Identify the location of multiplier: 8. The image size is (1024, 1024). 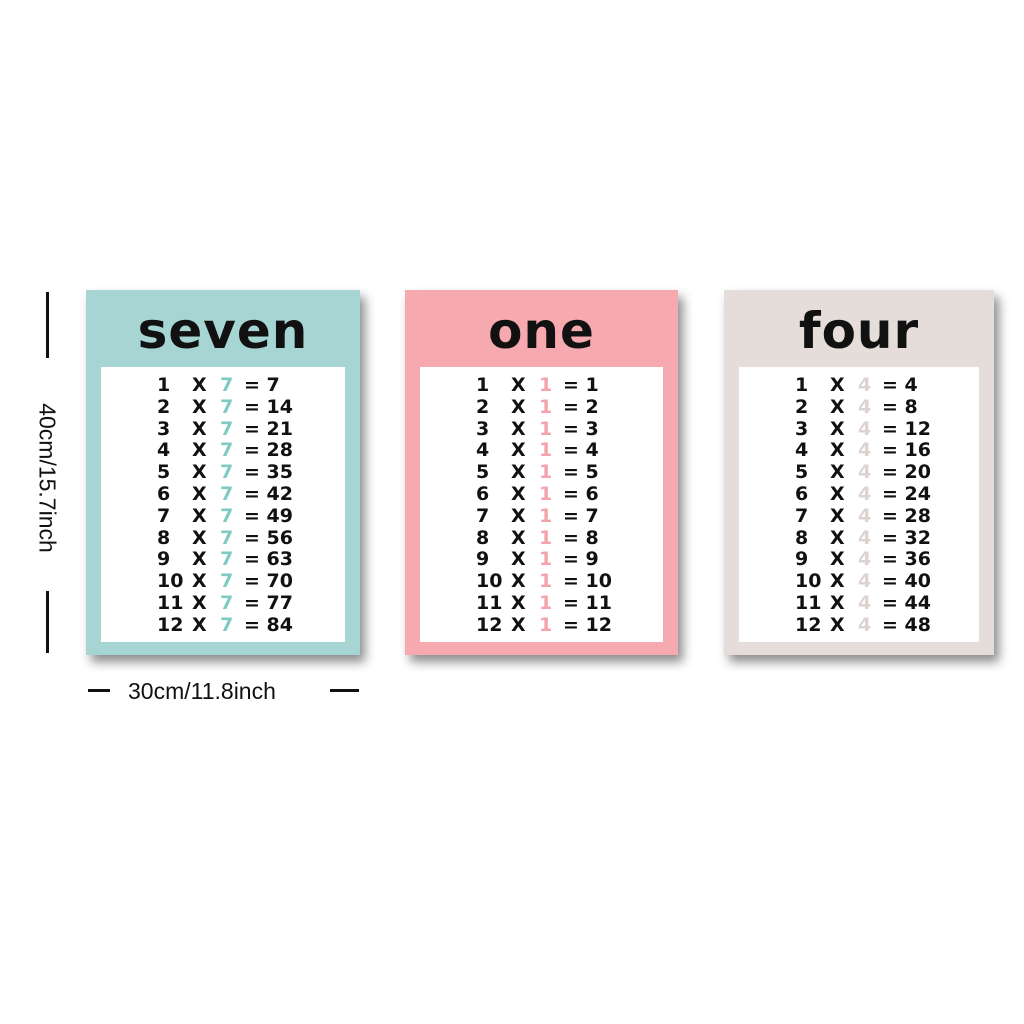
(802, 537).